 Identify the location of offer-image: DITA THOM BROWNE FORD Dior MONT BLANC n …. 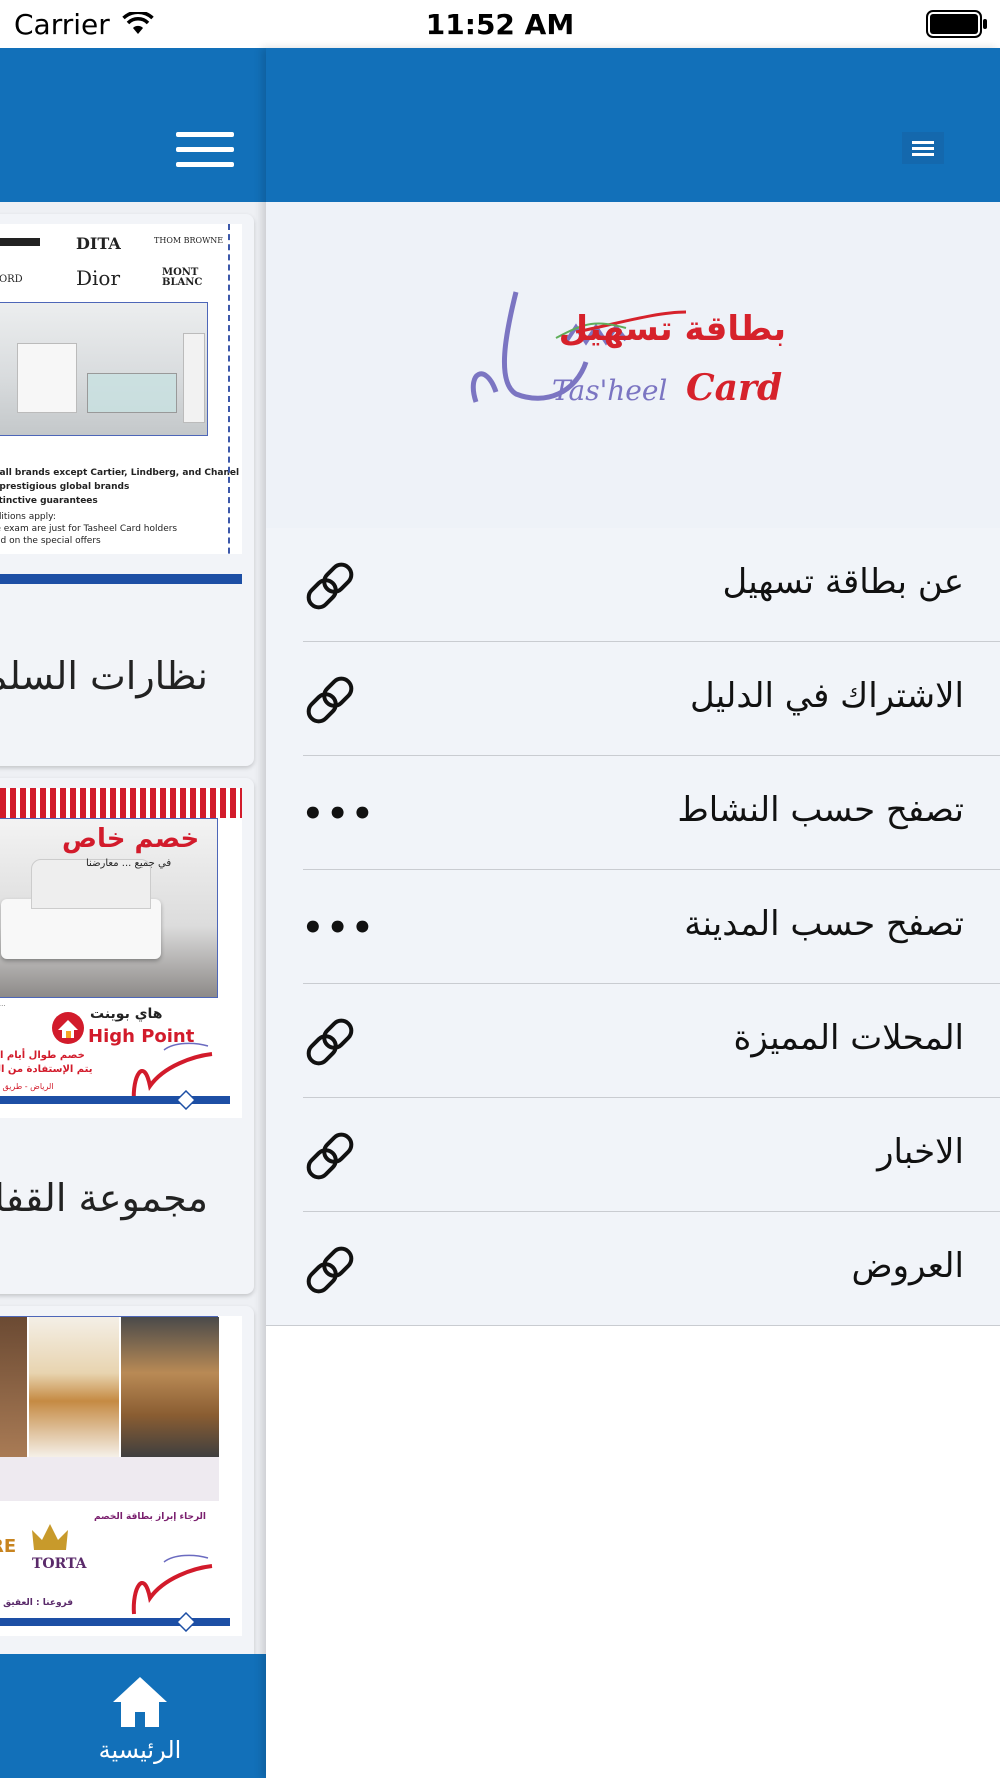
(121, 389).